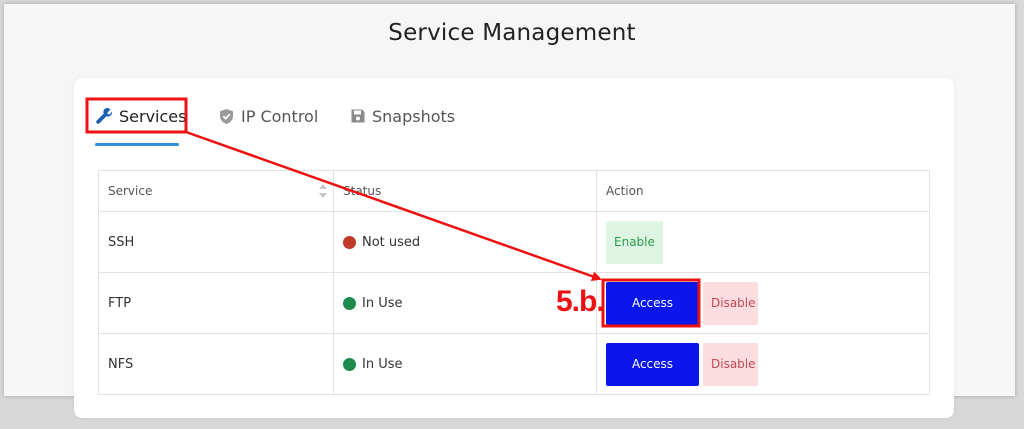 This screenshot has width=1024, height=429. What do you see at coordinates (153, 116) in the screenshot?
I see `tab-services-label: Services` at bounding box center [153, 116].